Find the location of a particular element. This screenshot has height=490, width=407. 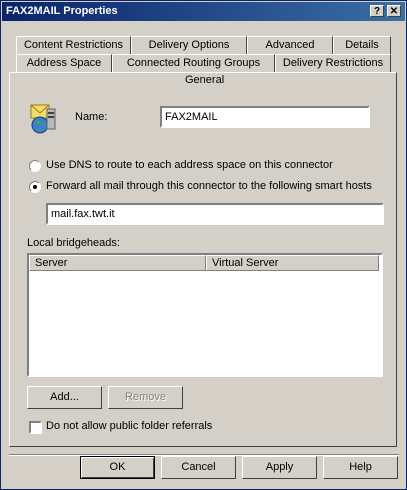

name-label: Name: is located at coordinates (91, 117).